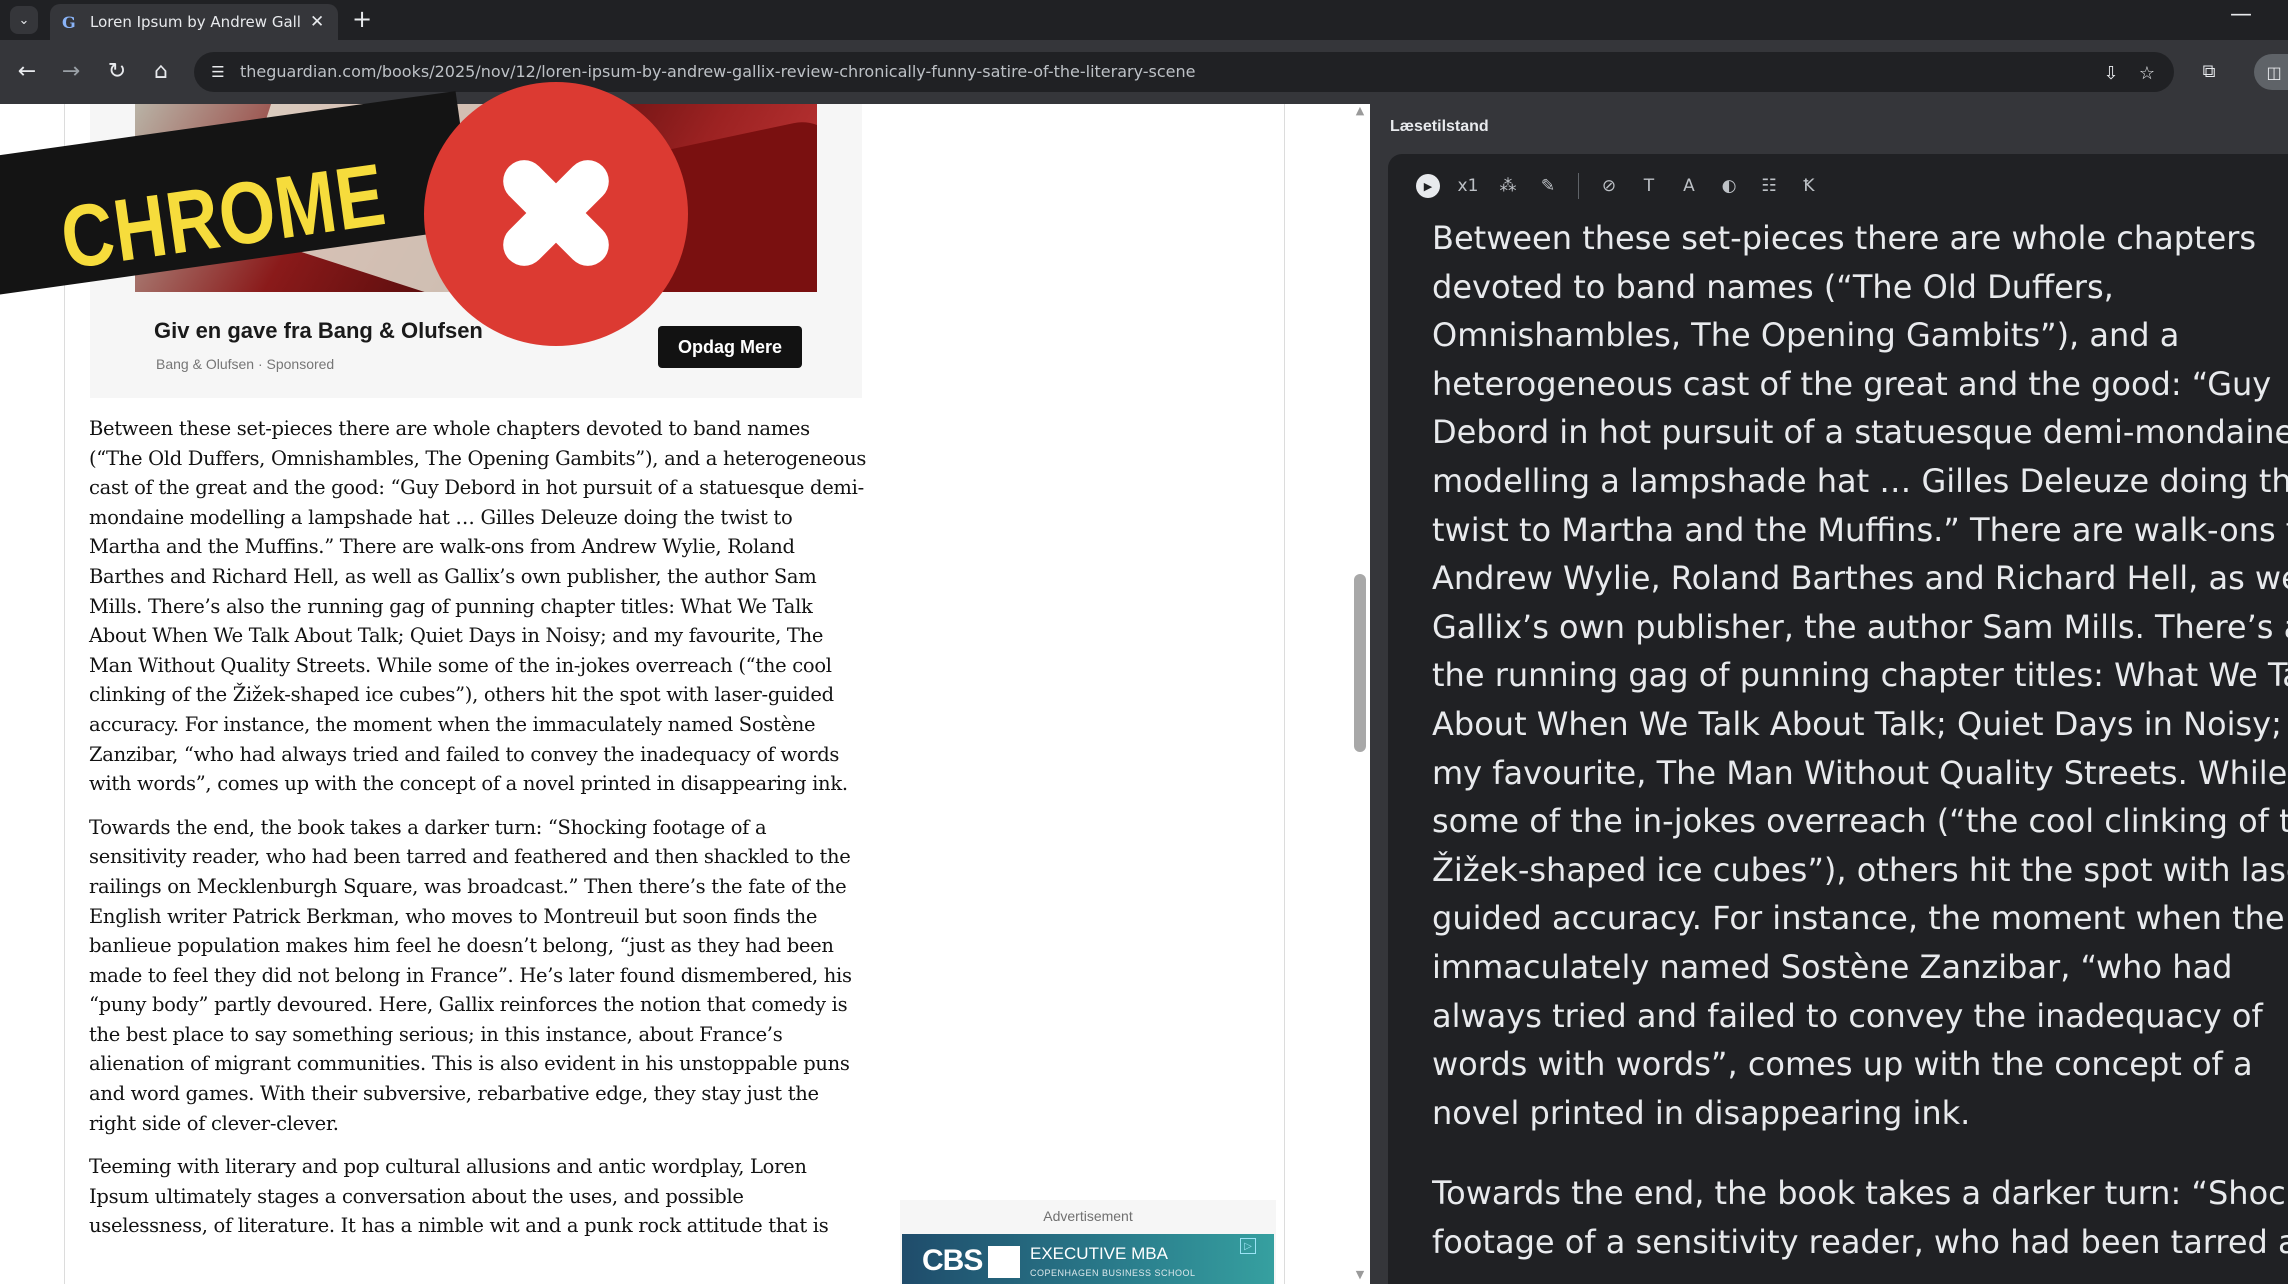 The height and width of the screenshot is (1284, 2288). I want to click on close-icon: ✕, so click(317, 22).